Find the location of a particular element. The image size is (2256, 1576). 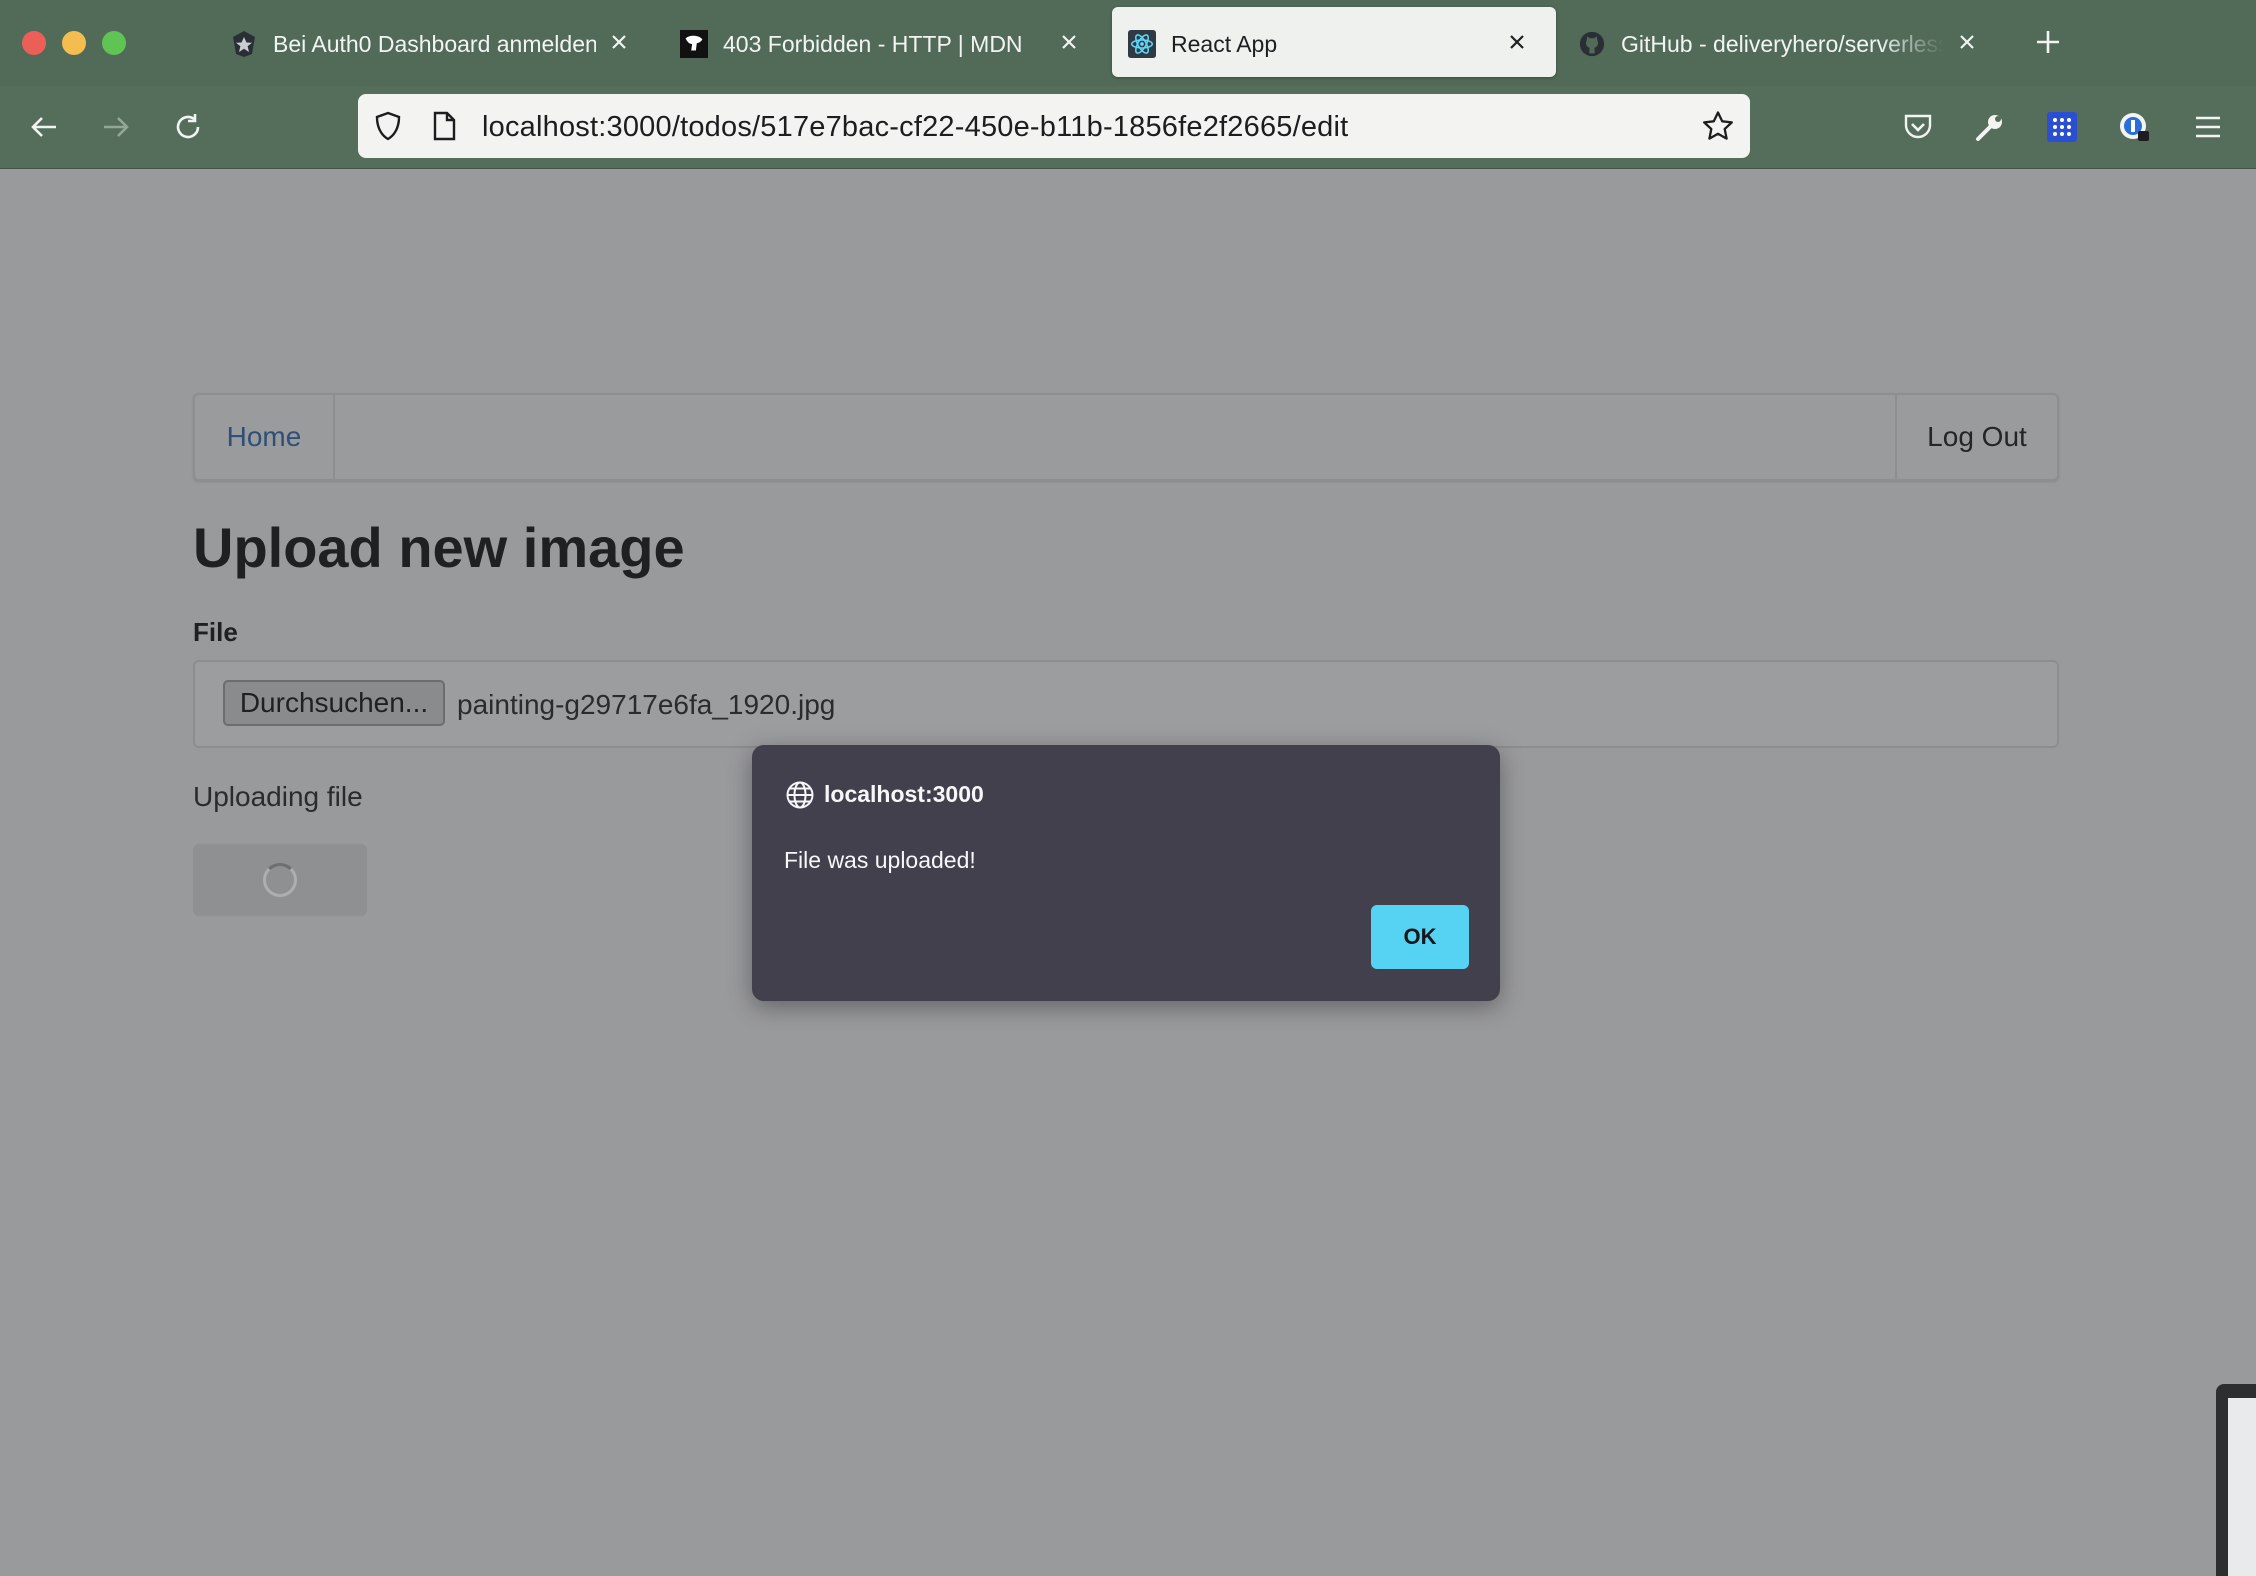

forward-button is located at coordinates (116, 127).